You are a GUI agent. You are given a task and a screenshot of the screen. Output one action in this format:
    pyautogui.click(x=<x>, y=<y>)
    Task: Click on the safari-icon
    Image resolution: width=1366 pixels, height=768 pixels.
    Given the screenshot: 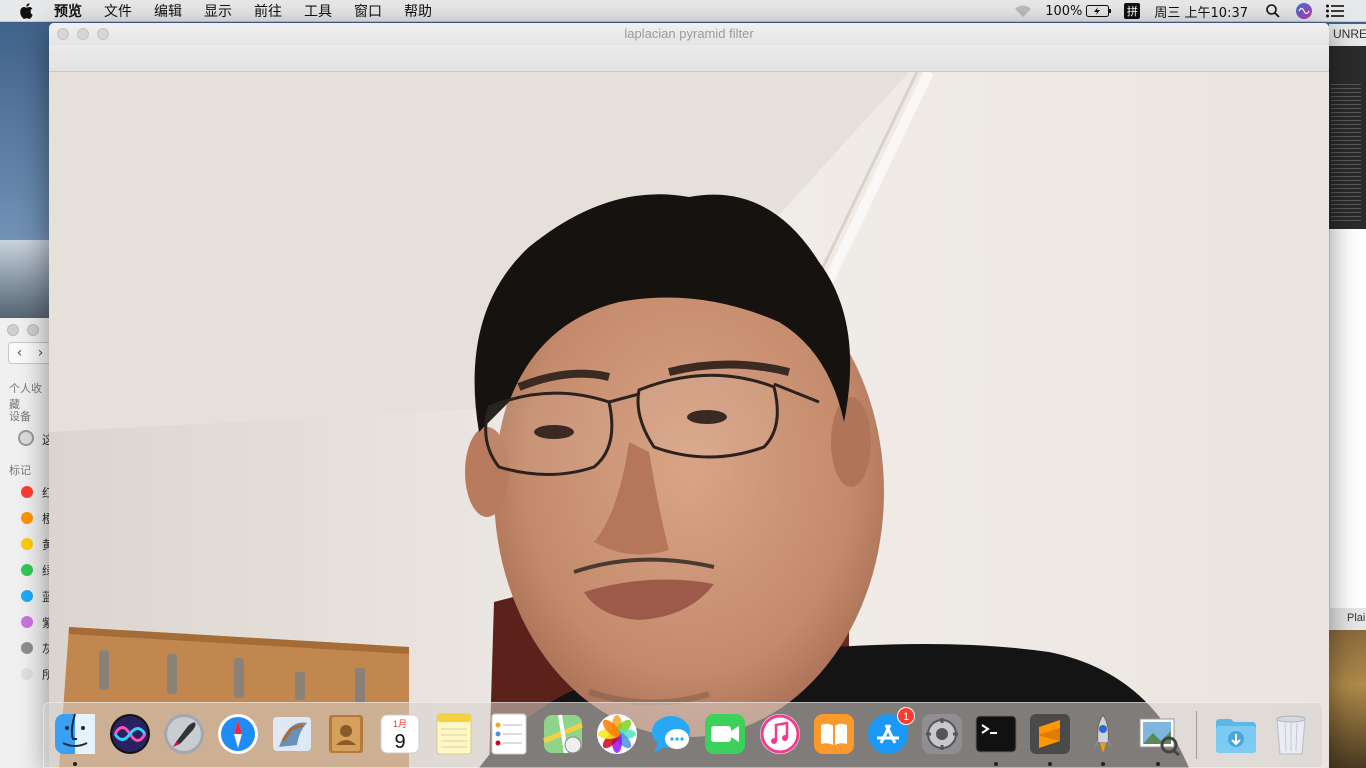 What is the action you would take?
    pyautogui.click(x=238, y=734)
    